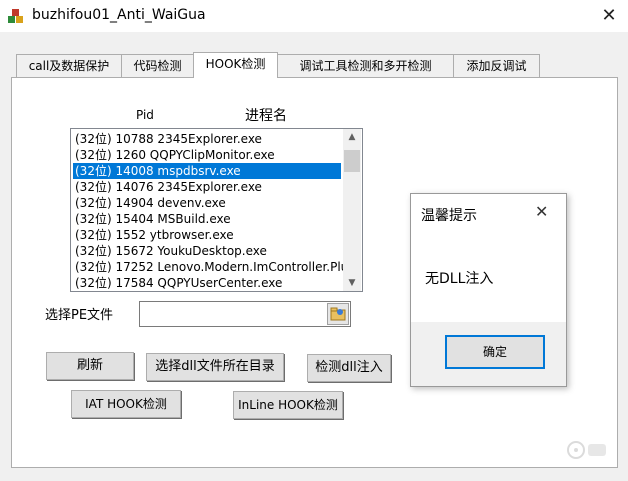  Describe the element at coordinates (459, 279) in the screenshot. I see `dialog-message: 无DLL注入` at that location.